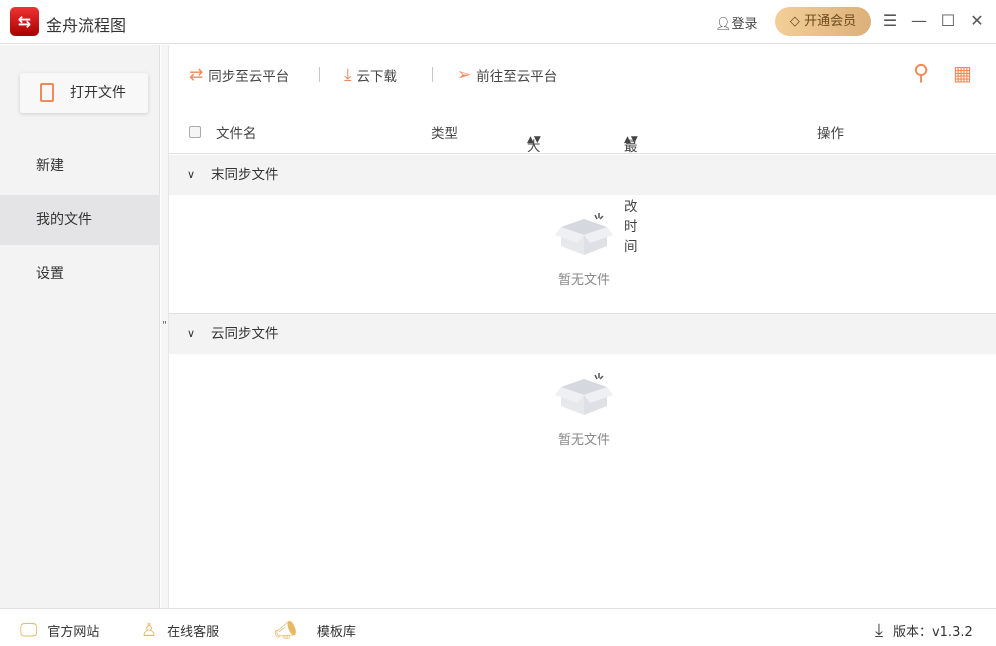 This screenshot has width=996, height=646. I want to click on minimize-icon: —, so click(919, 20).